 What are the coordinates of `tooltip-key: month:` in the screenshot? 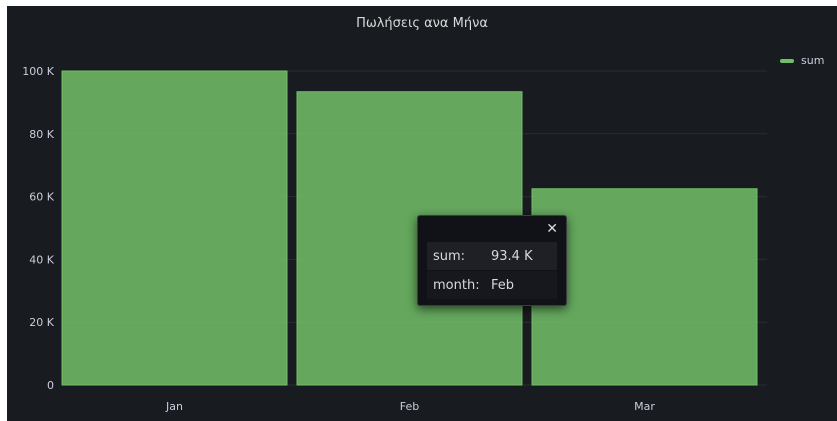 It's located at (456, 285).